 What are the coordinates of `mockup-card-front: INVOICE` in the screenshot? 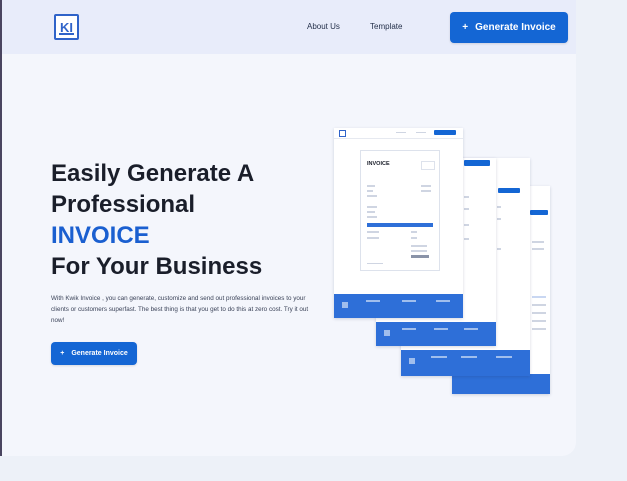 It's located at (398, 223).